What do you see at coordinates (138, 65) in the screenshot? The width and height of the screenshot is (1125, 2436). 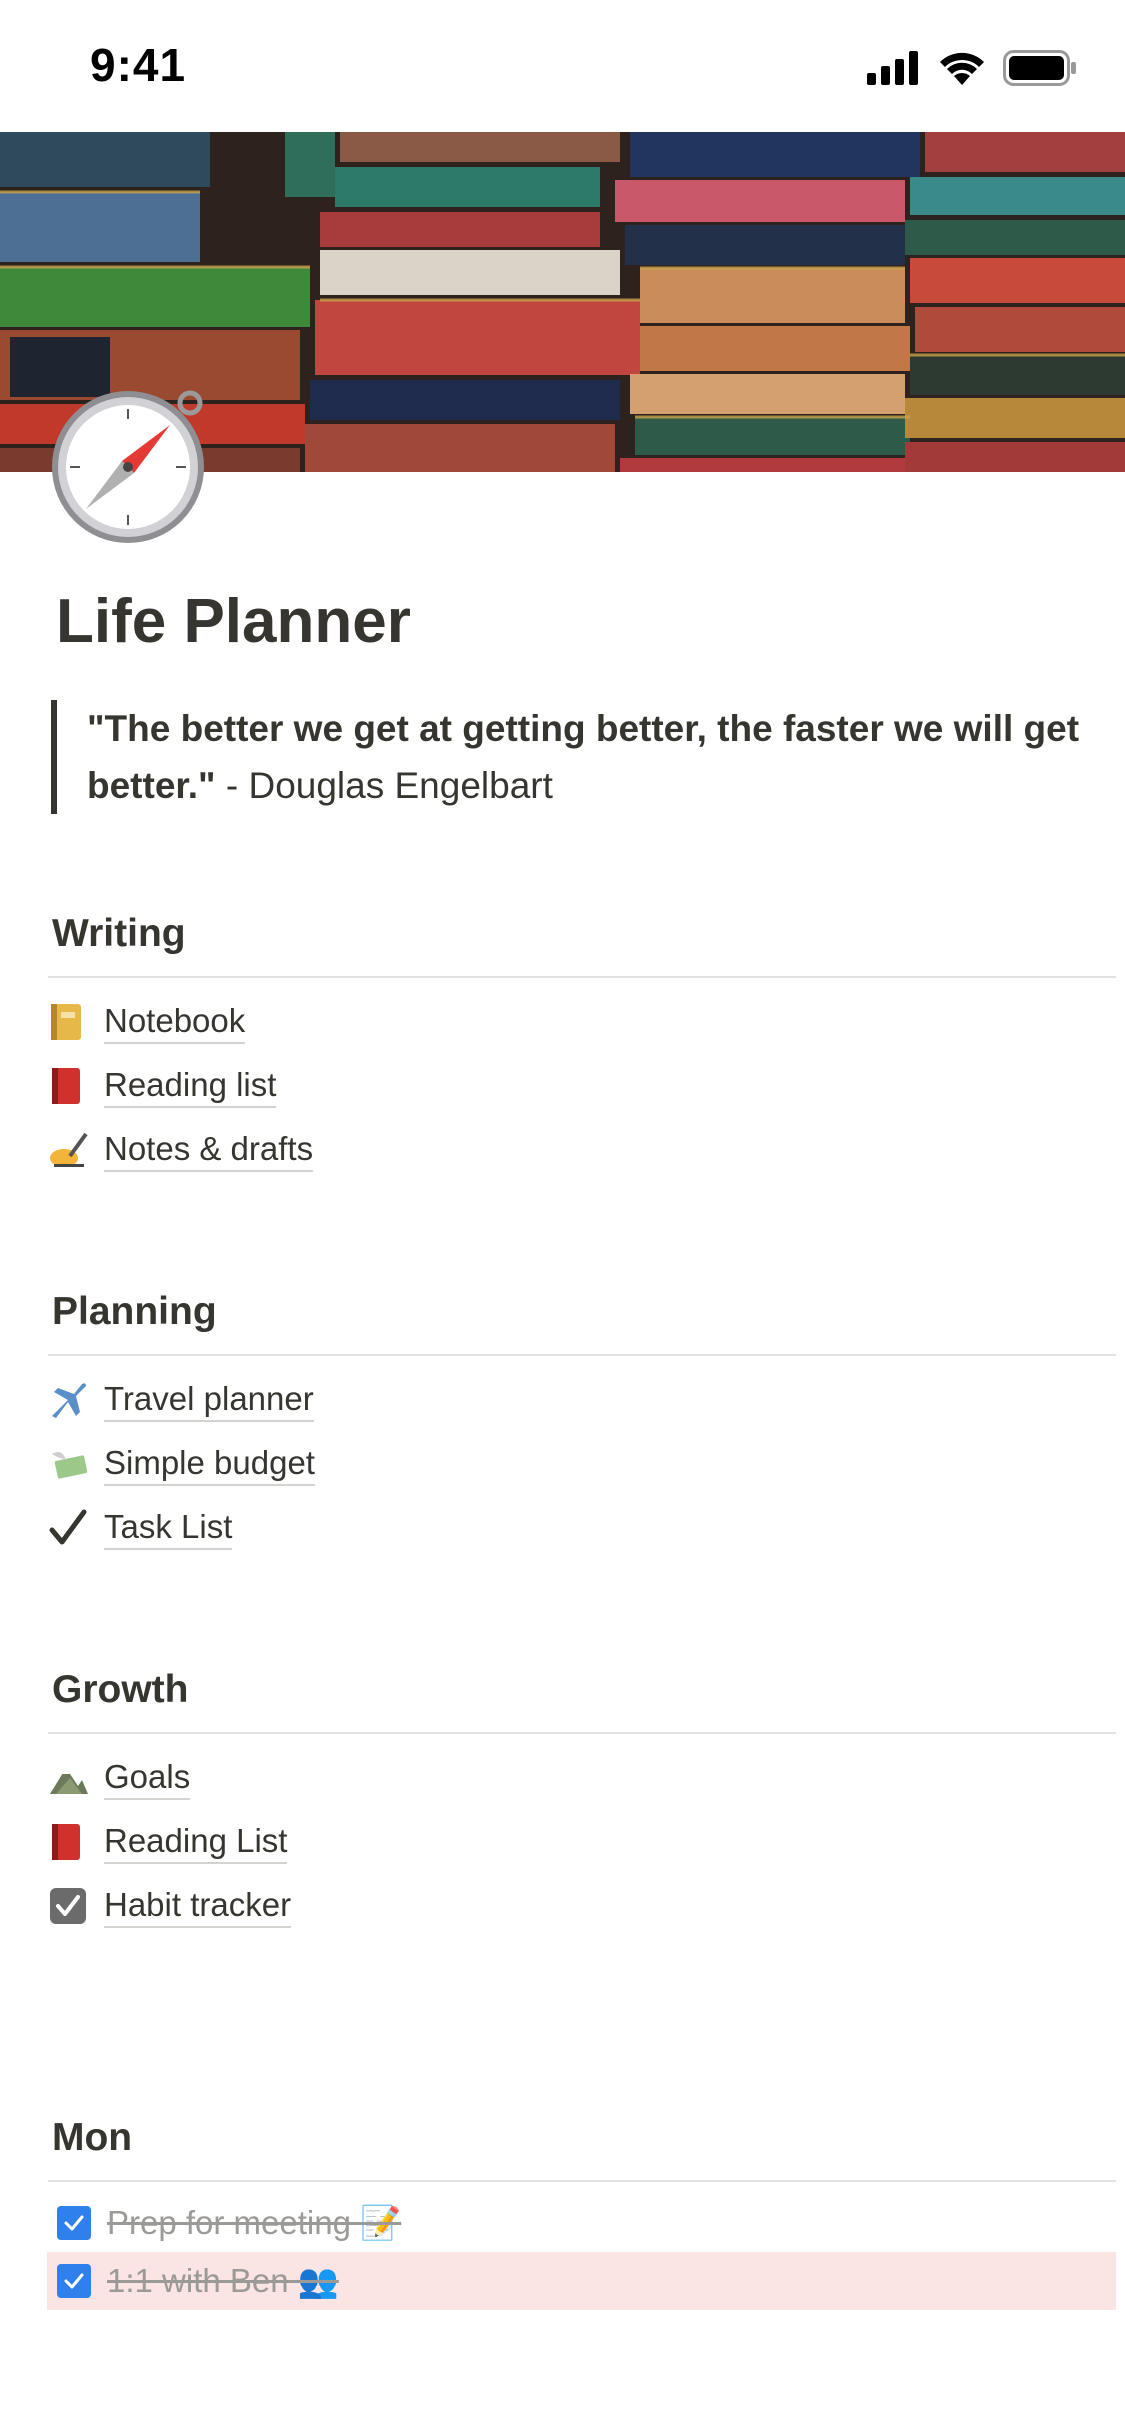 I see `status-time: 9:41` at bounding box center [138, 65].